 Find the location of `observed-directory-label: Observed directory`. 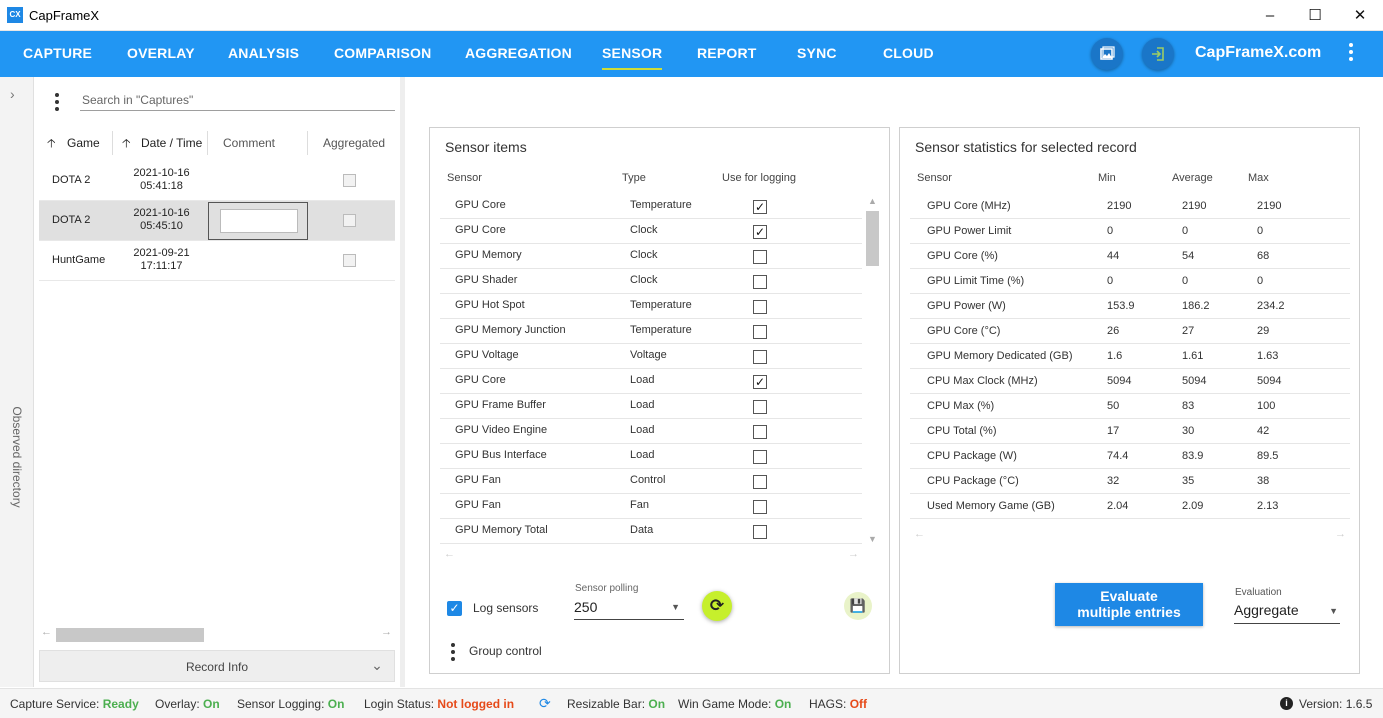

observed-directory-label: Observed directory is located at coordinates (17, 457).